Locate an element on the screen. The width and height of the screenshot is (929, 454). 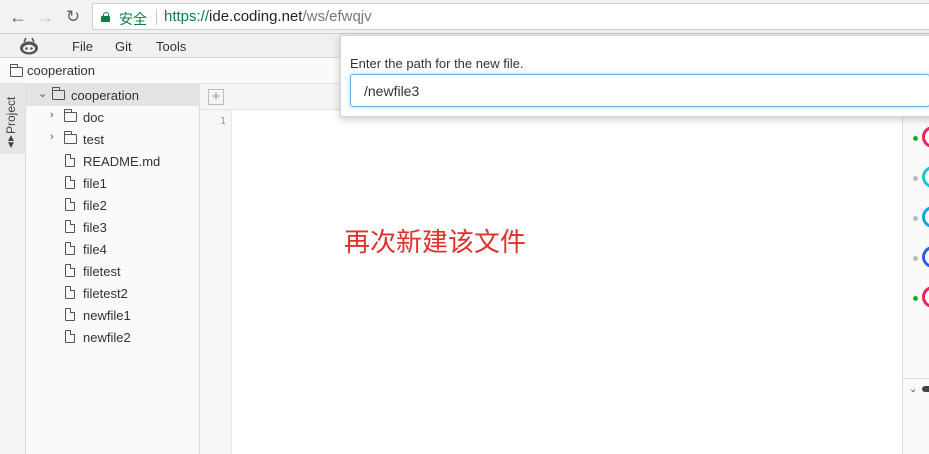
tree-root-label: cooperation is located at coordinates (105, 95).